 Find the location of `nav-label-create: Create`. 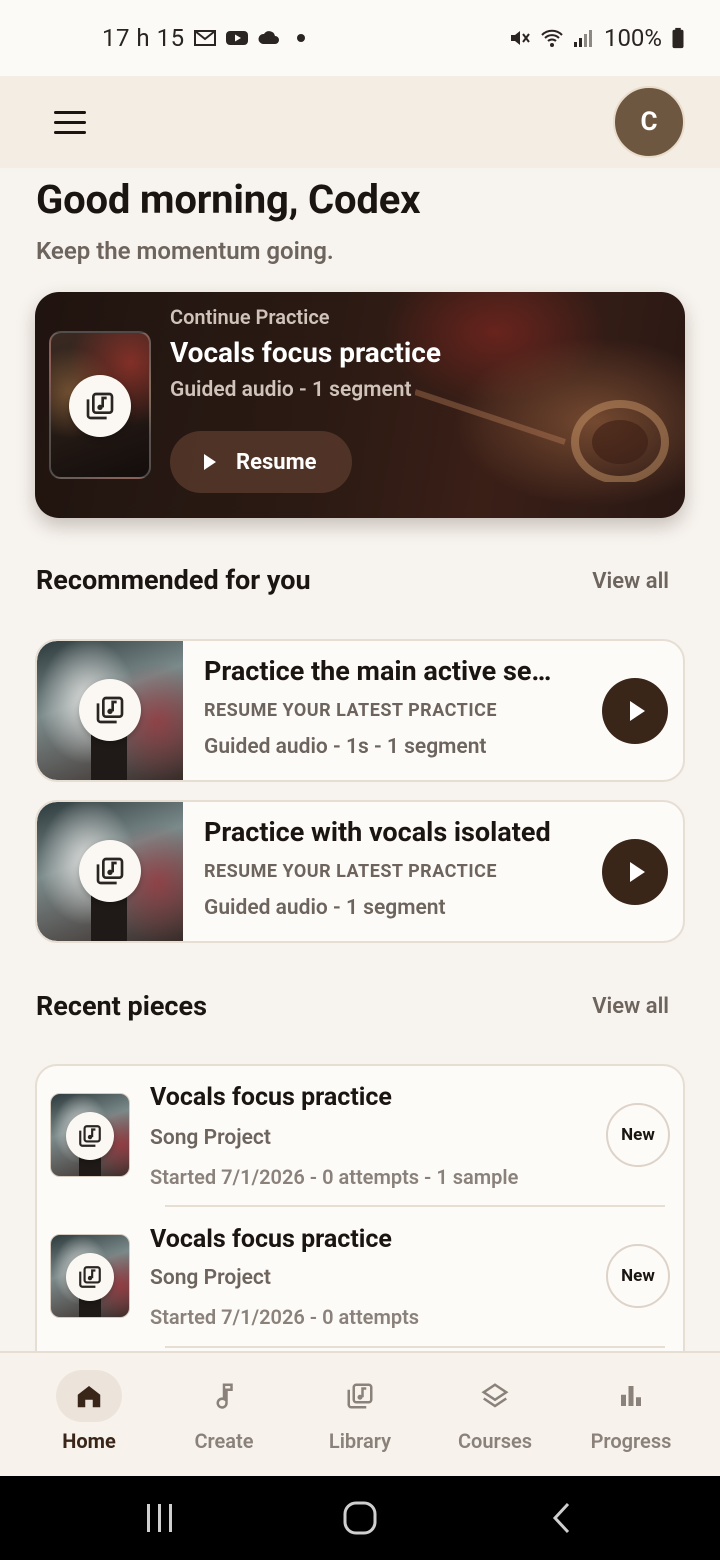

nav-label-create: Create is located at coordinates (224, 1441).